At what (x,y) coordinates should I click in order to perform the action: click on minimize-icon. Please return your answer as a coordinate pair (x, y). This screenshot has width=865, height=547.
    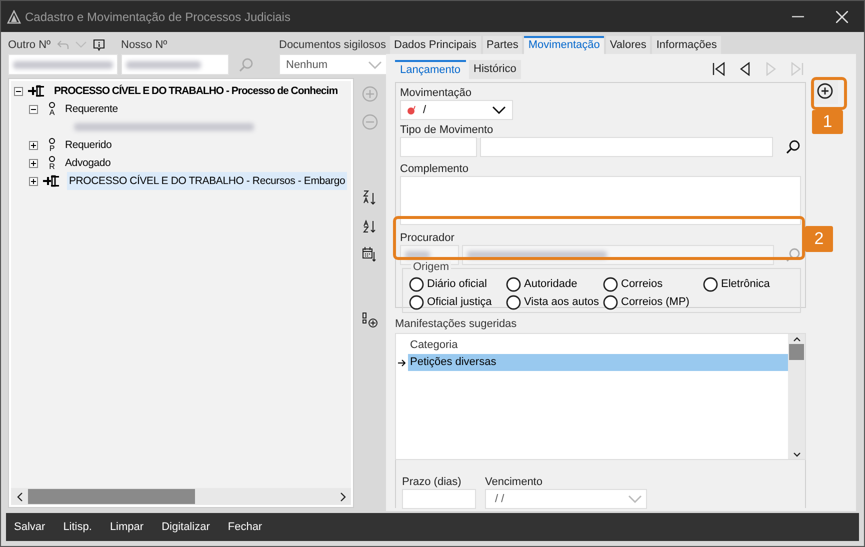
    Looking at the image, I should click on (798, 17).